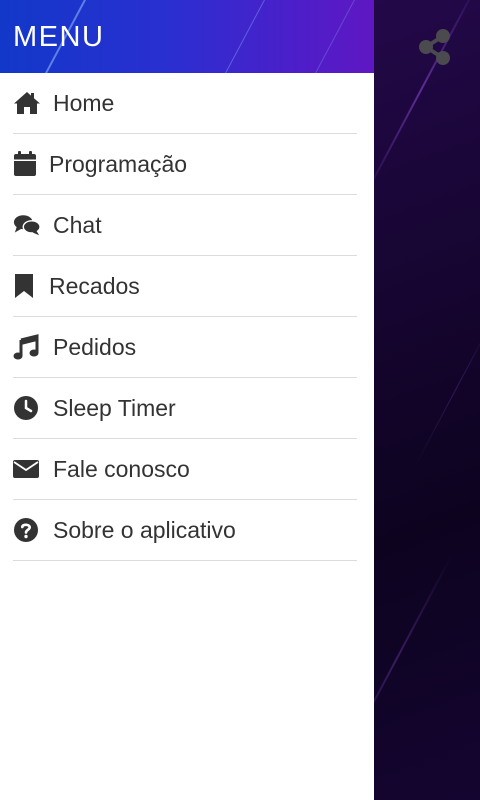  Describe the element at coordinates (446, 390) in the screenshot. I see `background-light-streak` at that location.